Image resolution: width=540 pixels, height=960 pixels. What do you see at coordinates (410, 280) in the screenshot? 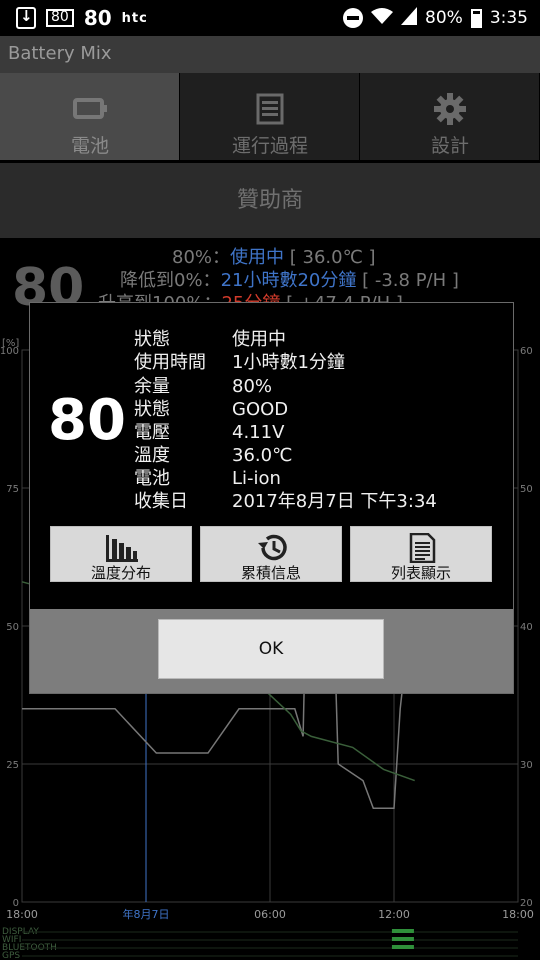
I see `summary-drain-rate: [ -3.8 P/H ]` at bounding box center [410, 280].